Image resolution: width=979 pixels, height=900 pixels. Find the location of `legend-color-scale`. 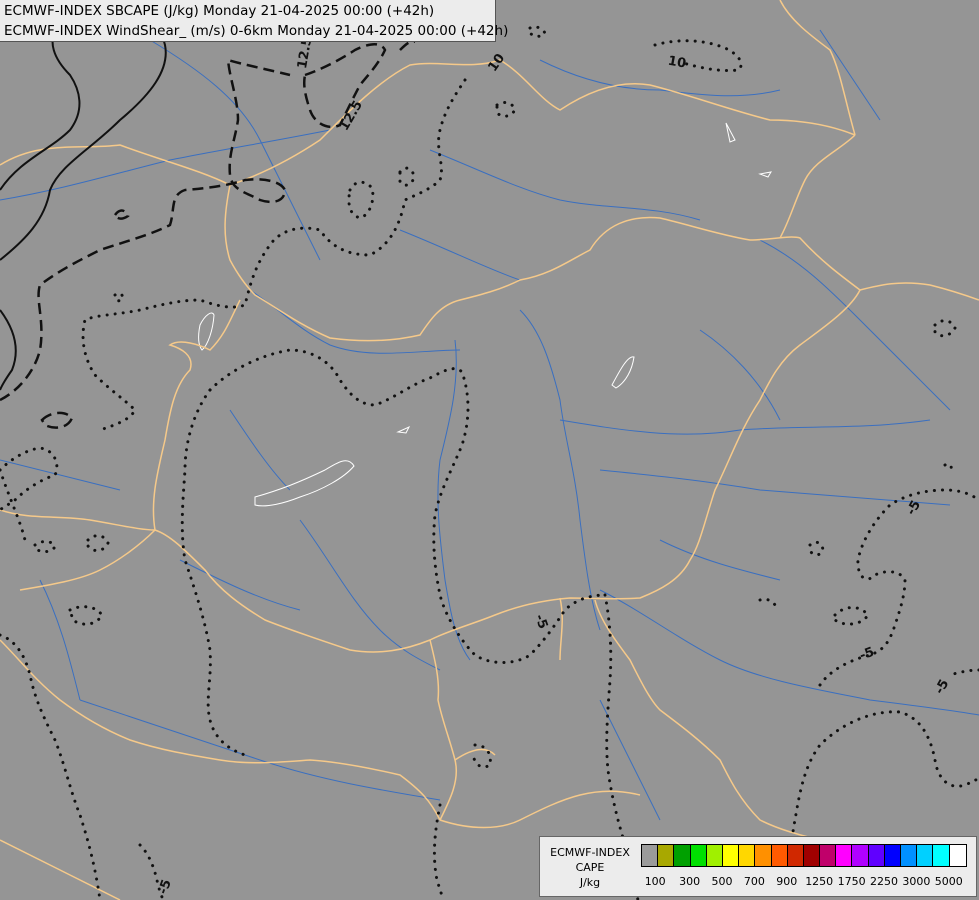

legend-color-scale is located at coordinates (804, 855).